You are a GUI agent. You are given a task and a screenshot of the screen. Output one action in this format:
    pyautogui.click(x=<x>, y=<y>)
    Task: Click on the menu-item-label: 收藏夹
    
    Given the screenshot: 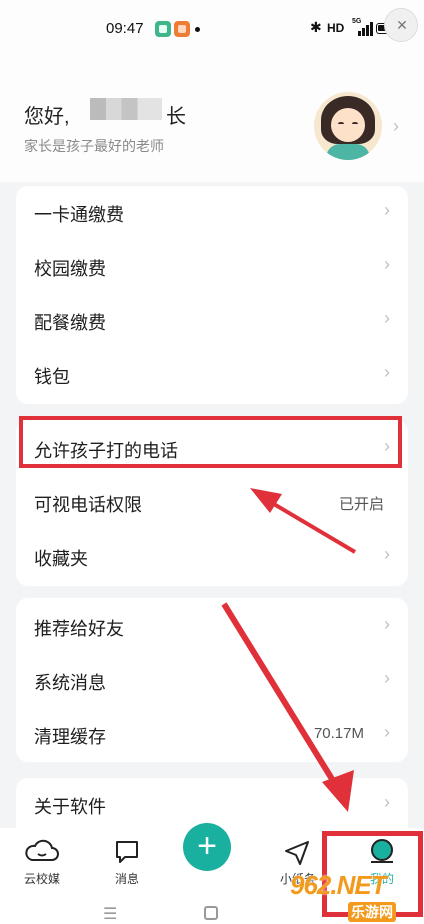 What is the action you would take?
    pyautogui.click(x=61, y=559)
    